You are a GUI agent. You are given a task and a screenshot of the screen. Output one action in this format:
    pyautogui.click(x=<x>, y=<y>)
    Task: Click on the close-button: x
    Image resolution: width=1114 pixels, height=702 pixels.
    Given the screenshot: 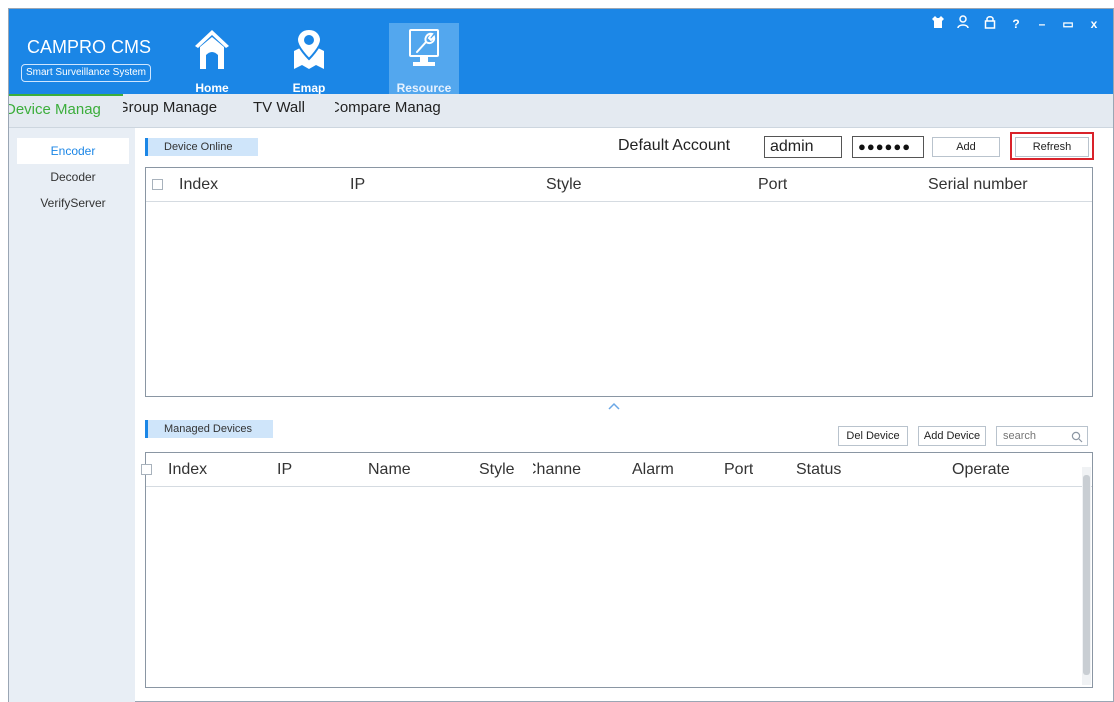 What is the action you would take?
    pyautogui.click(x=1094, y=24)
    